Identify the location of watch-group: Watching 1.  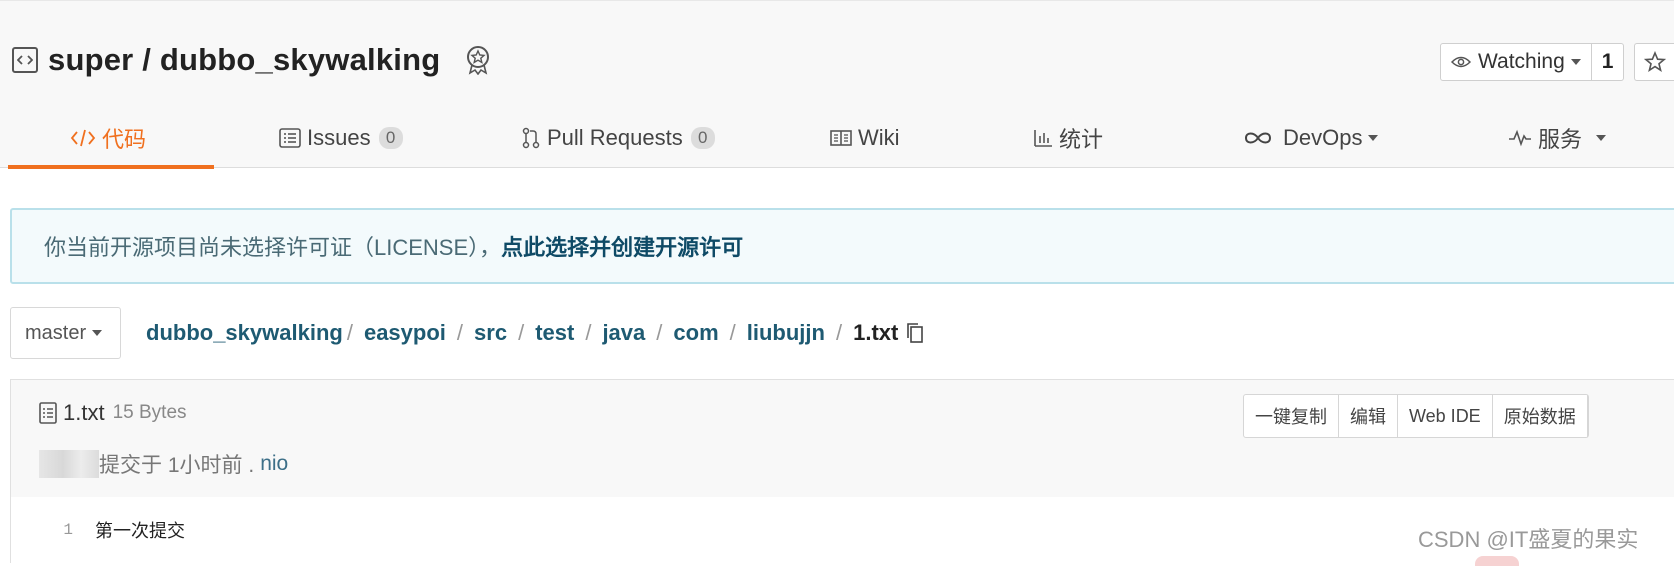
(1557, 63).